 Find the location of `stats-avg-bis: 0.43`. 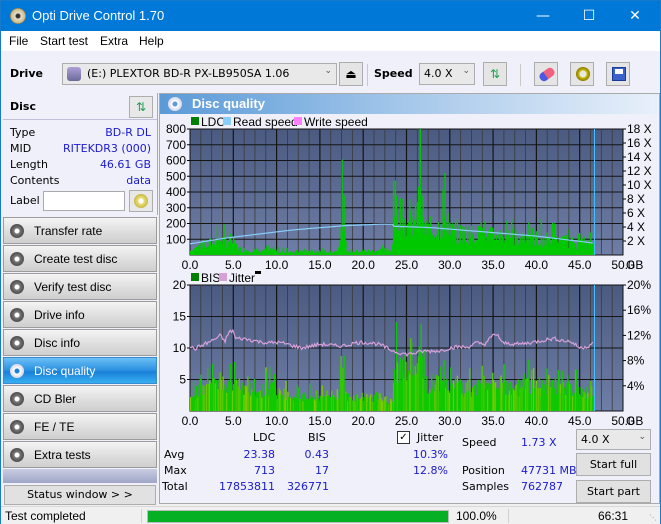

stats-avg-bis: 0.43 is located at coordinates (317, 454).